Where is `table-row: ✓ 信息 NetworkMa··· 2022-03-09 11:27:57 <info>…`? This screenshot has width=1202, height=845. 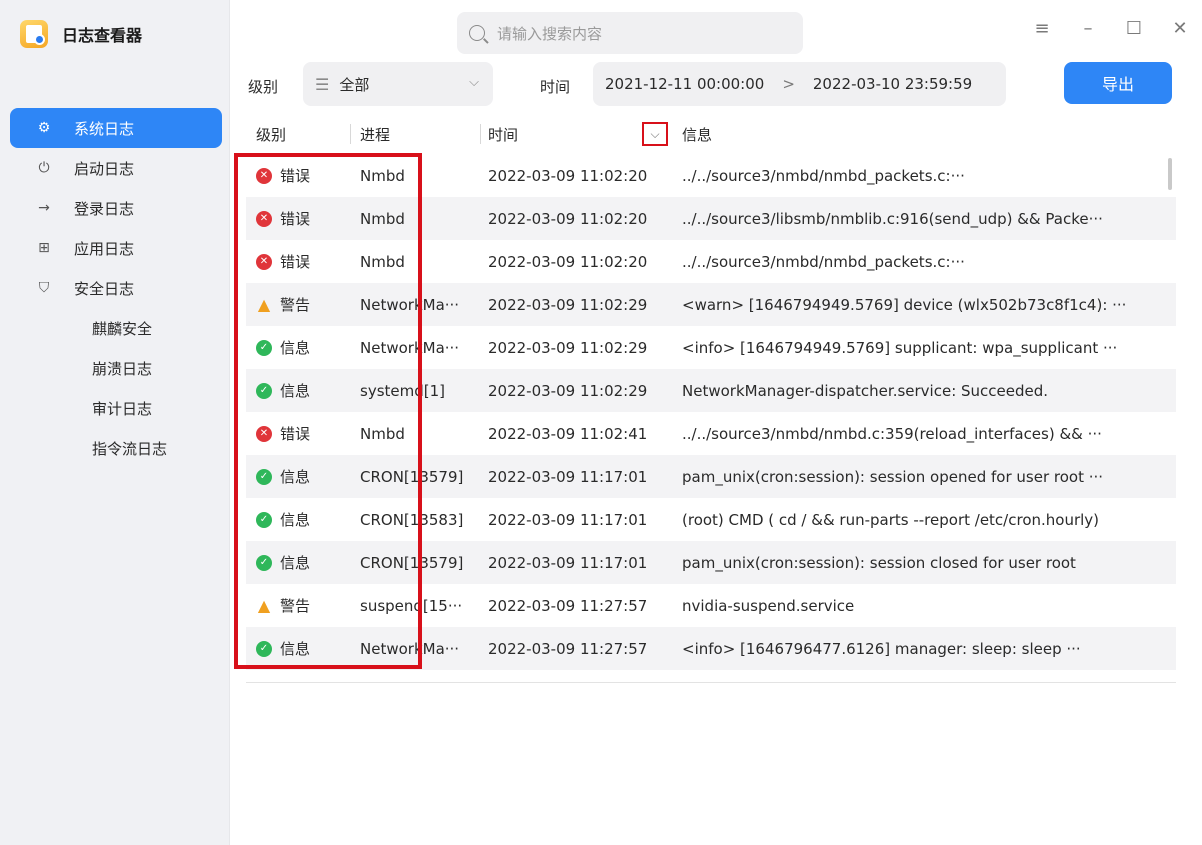 table-row: ✓ 信息 NetworkMa··· 2022-03-09 11:27:57 <info>… is located at coordinates (711, 648).